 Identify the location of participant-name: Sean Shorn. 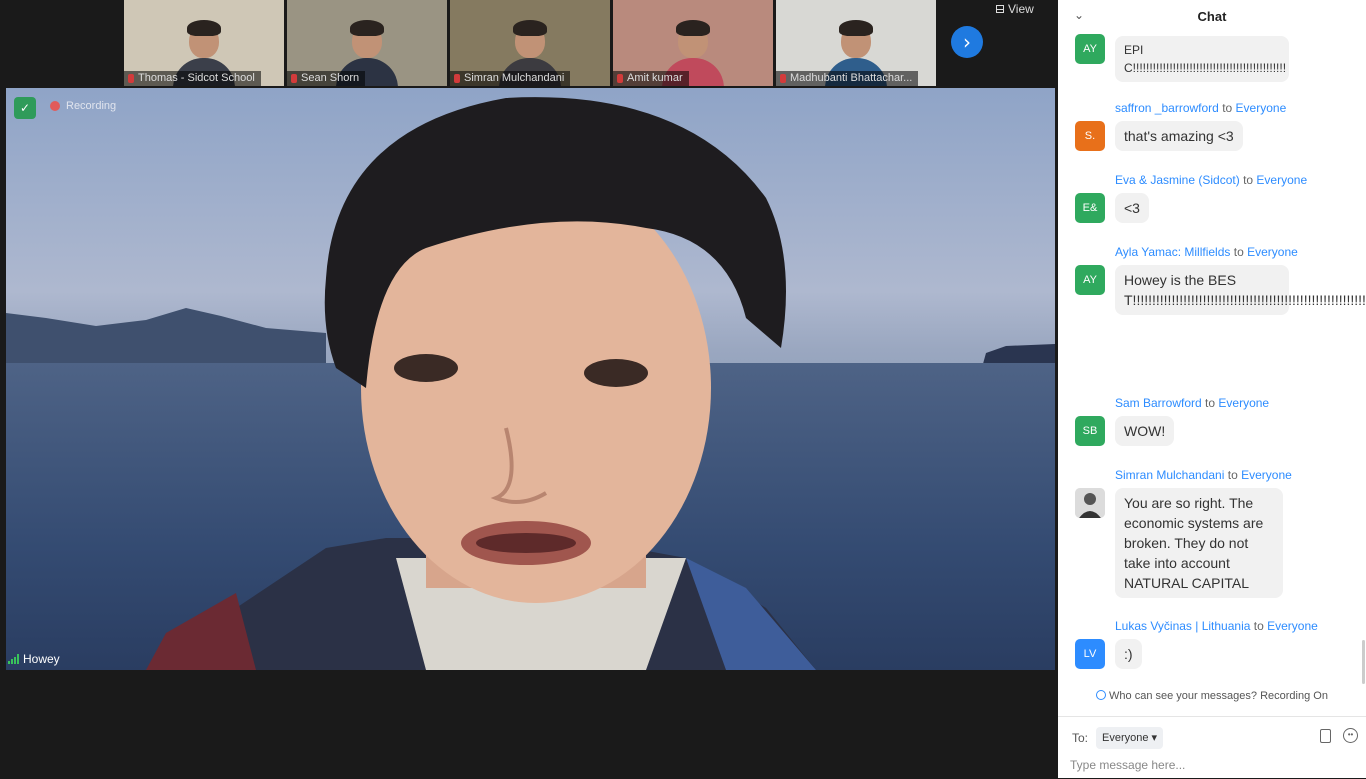
(330, 78).